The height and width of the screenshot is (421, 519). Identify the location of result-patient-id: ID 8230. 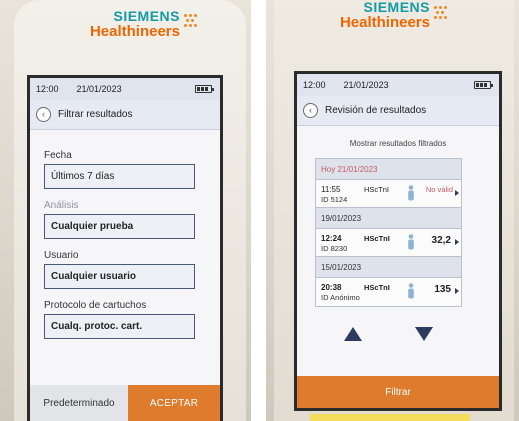
(334, 248).